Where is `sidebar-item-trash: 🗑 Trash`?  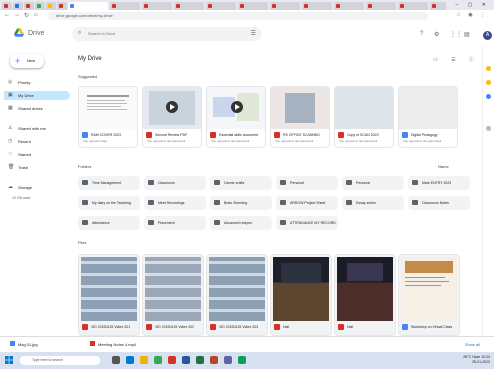 sidebar-item-trash: 🗑 Trash is located at coordinates (37, 167).